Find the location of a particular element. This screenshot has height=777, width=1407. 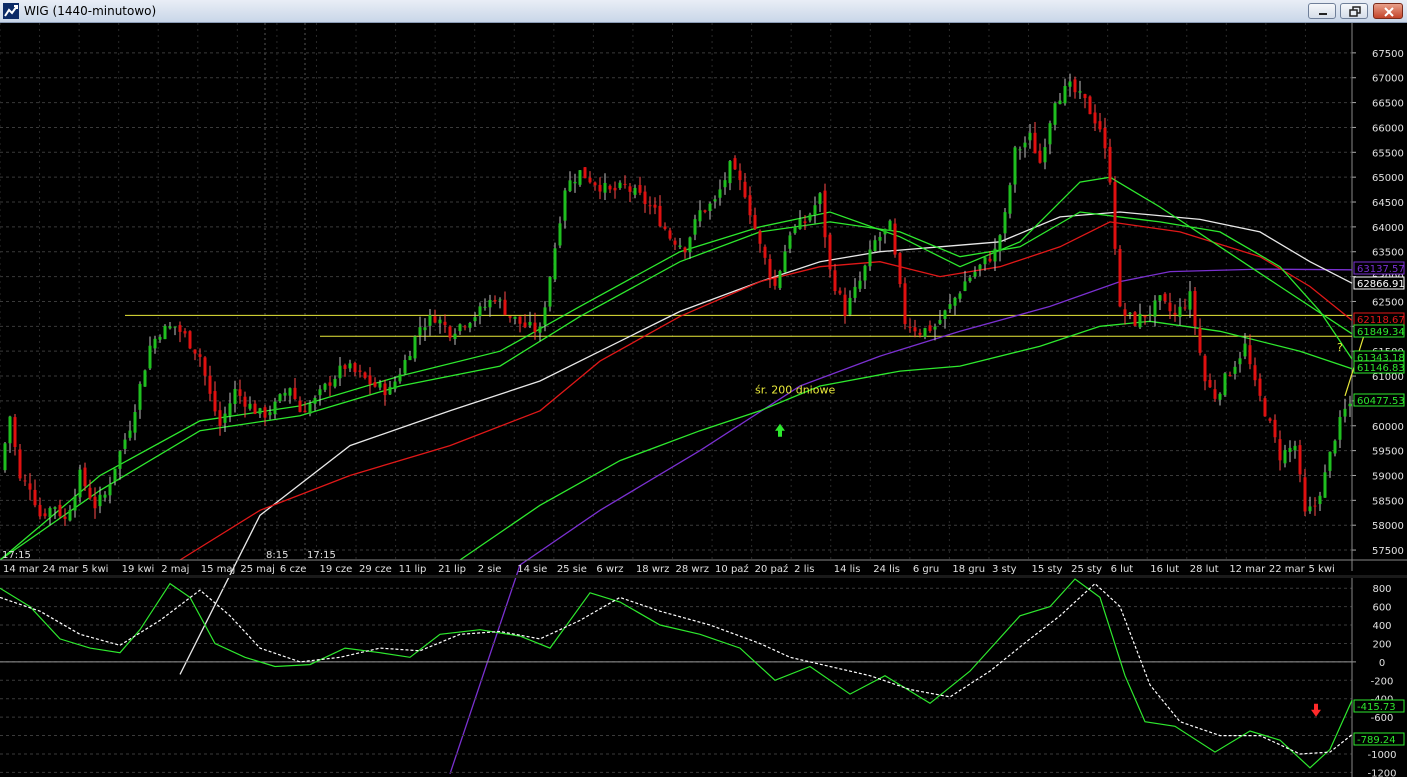

time-tick-label: 14 mar is located at coordinates (21, 569).